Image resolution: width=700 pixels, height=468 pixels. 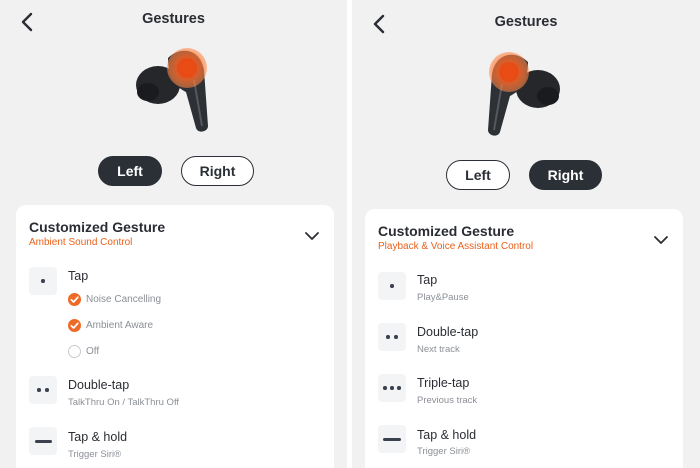 I want to click on empty-circle-icon, so click(x=74, y=351).